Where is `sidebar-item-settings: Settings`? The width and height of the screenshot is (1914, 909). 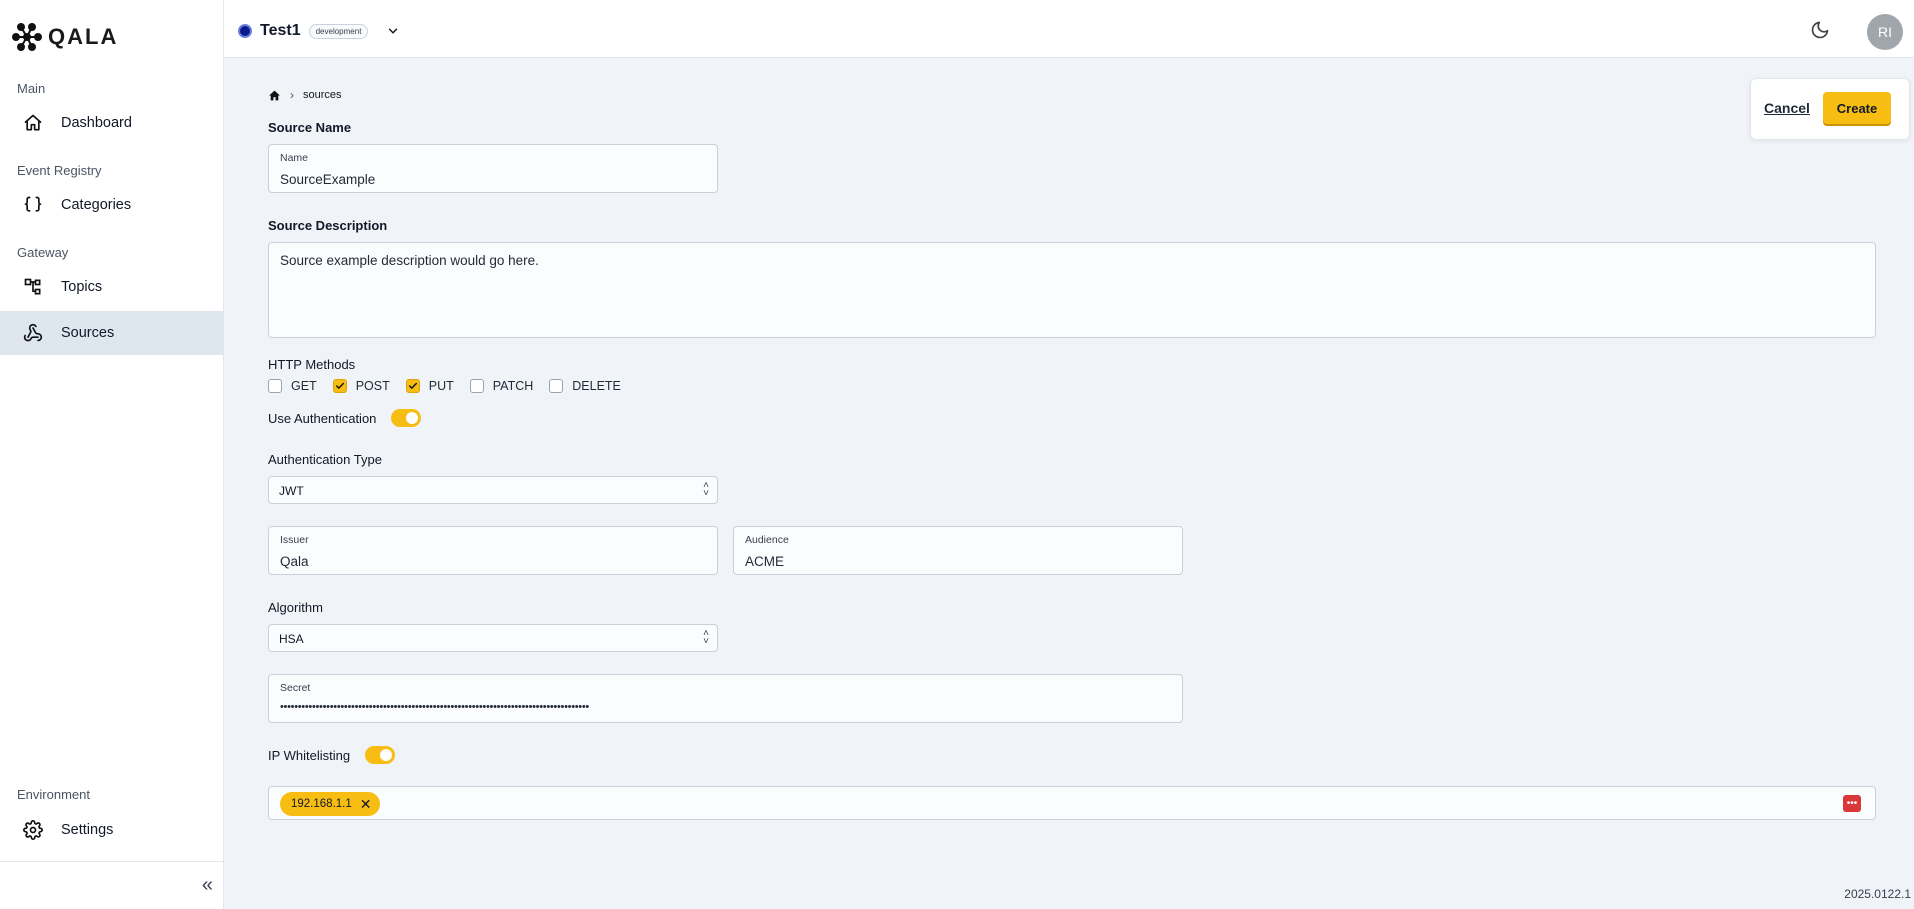
sidebar-item-settings: Settings is located at coordinates (111, 830).